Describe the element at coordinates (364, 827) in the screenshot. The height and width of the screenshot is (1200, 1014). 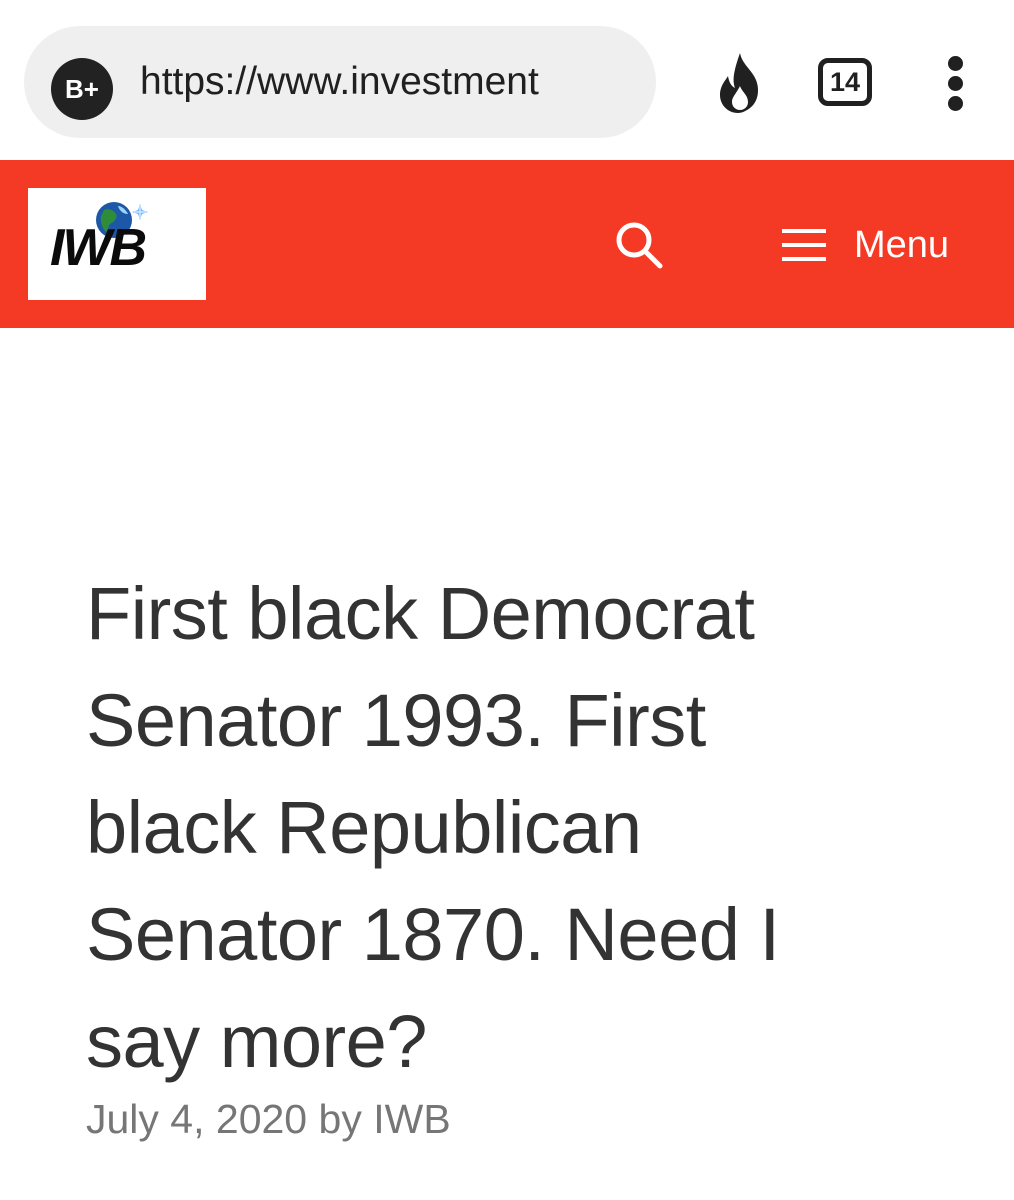
I see `title-line: black Republican` at that location.